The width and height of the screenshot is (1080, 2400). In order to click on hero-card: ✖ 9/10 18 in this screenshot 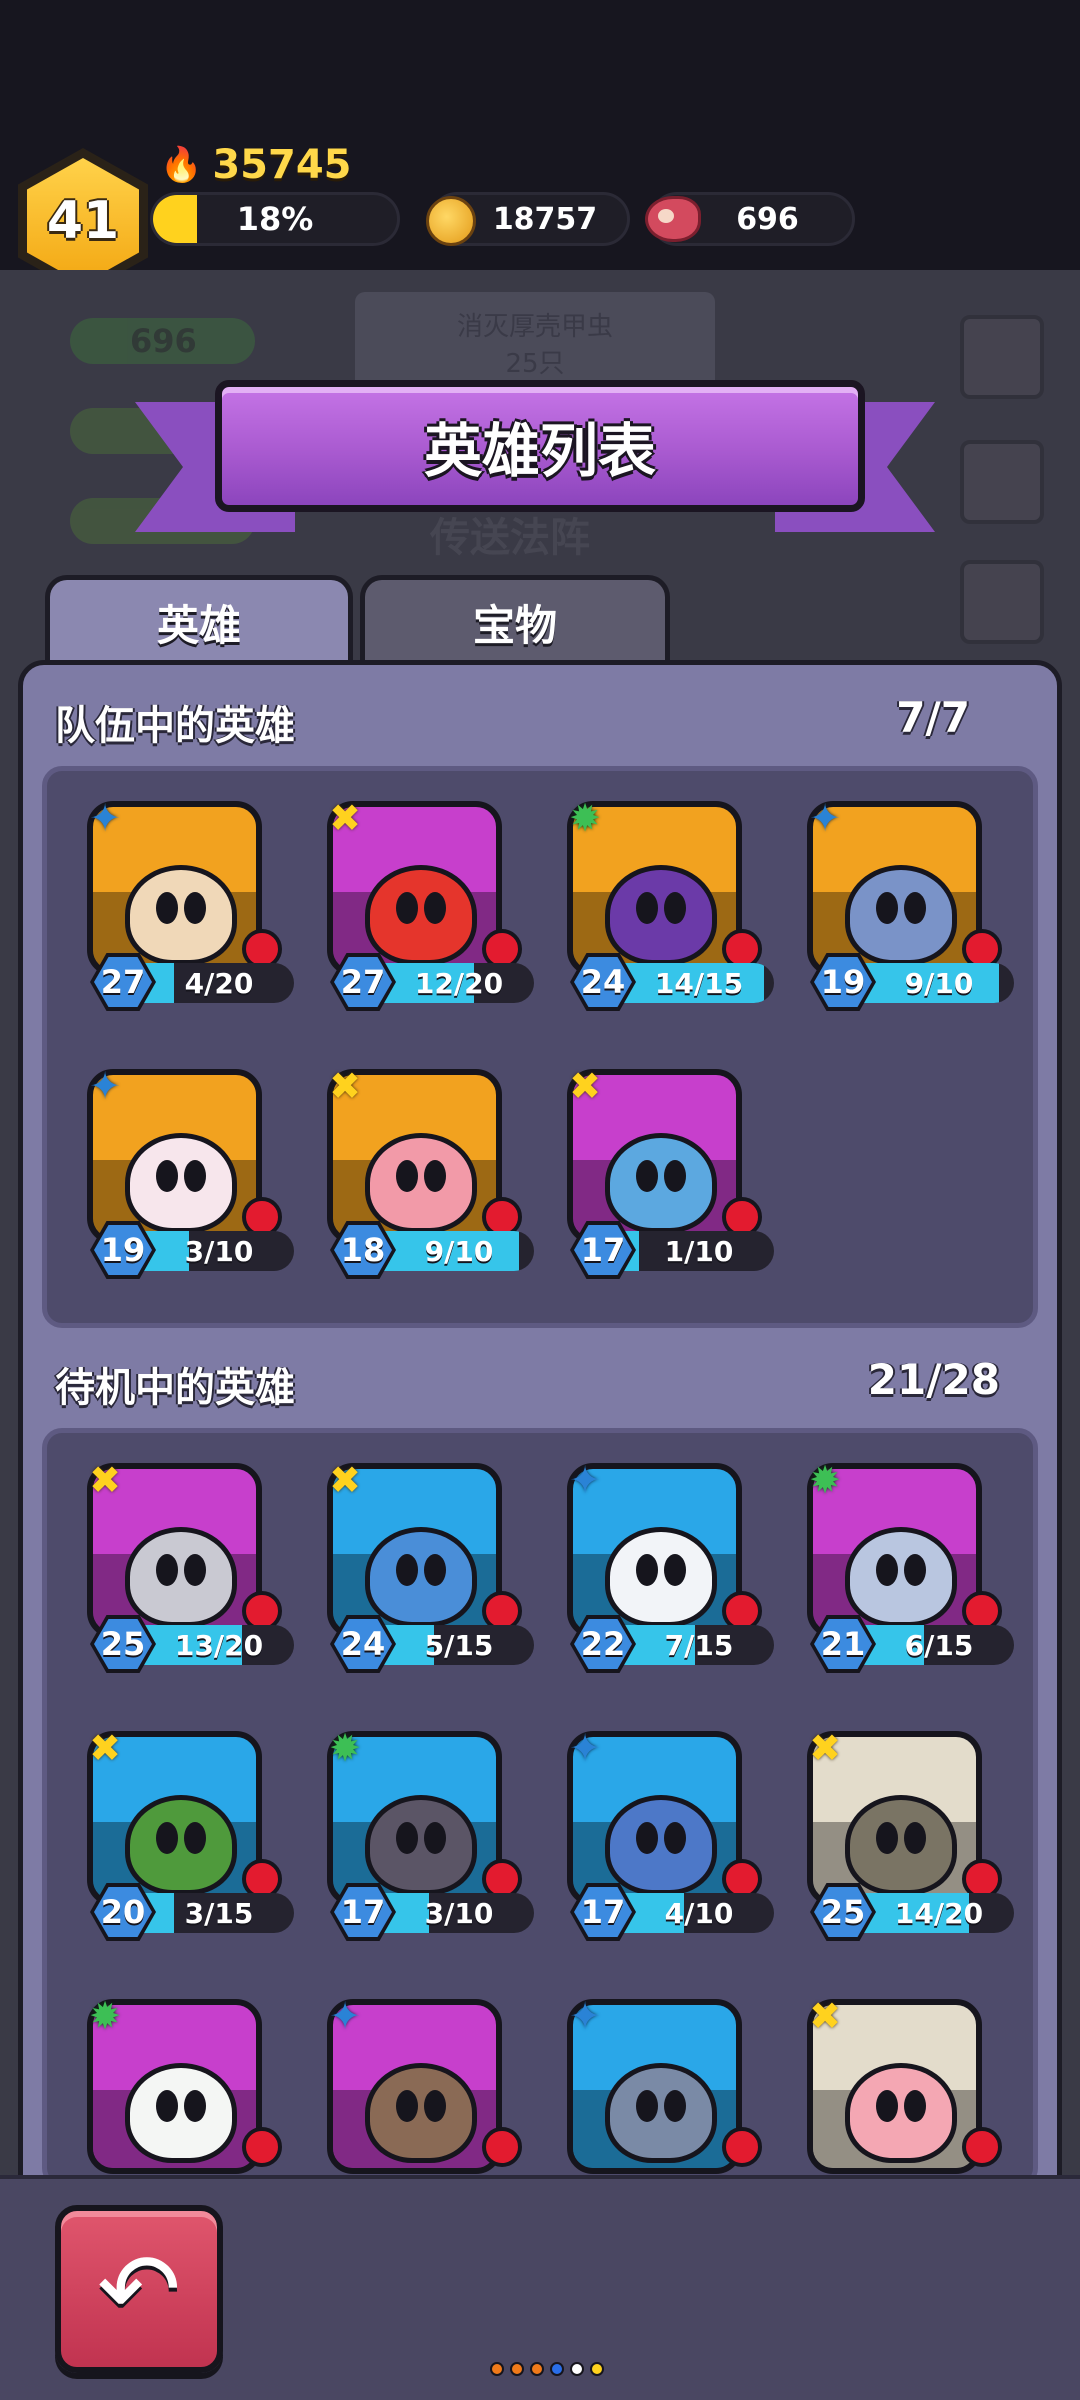, I will do `click(418, 1164)`.